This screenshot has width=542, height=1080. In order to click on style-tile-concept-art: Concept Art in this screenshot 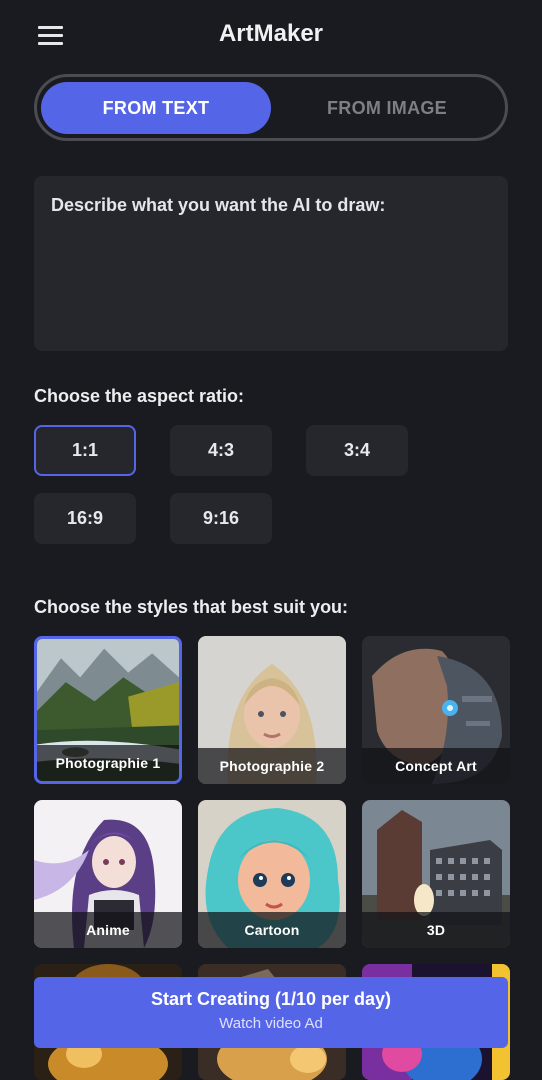, I will do `click(436, 710)`.